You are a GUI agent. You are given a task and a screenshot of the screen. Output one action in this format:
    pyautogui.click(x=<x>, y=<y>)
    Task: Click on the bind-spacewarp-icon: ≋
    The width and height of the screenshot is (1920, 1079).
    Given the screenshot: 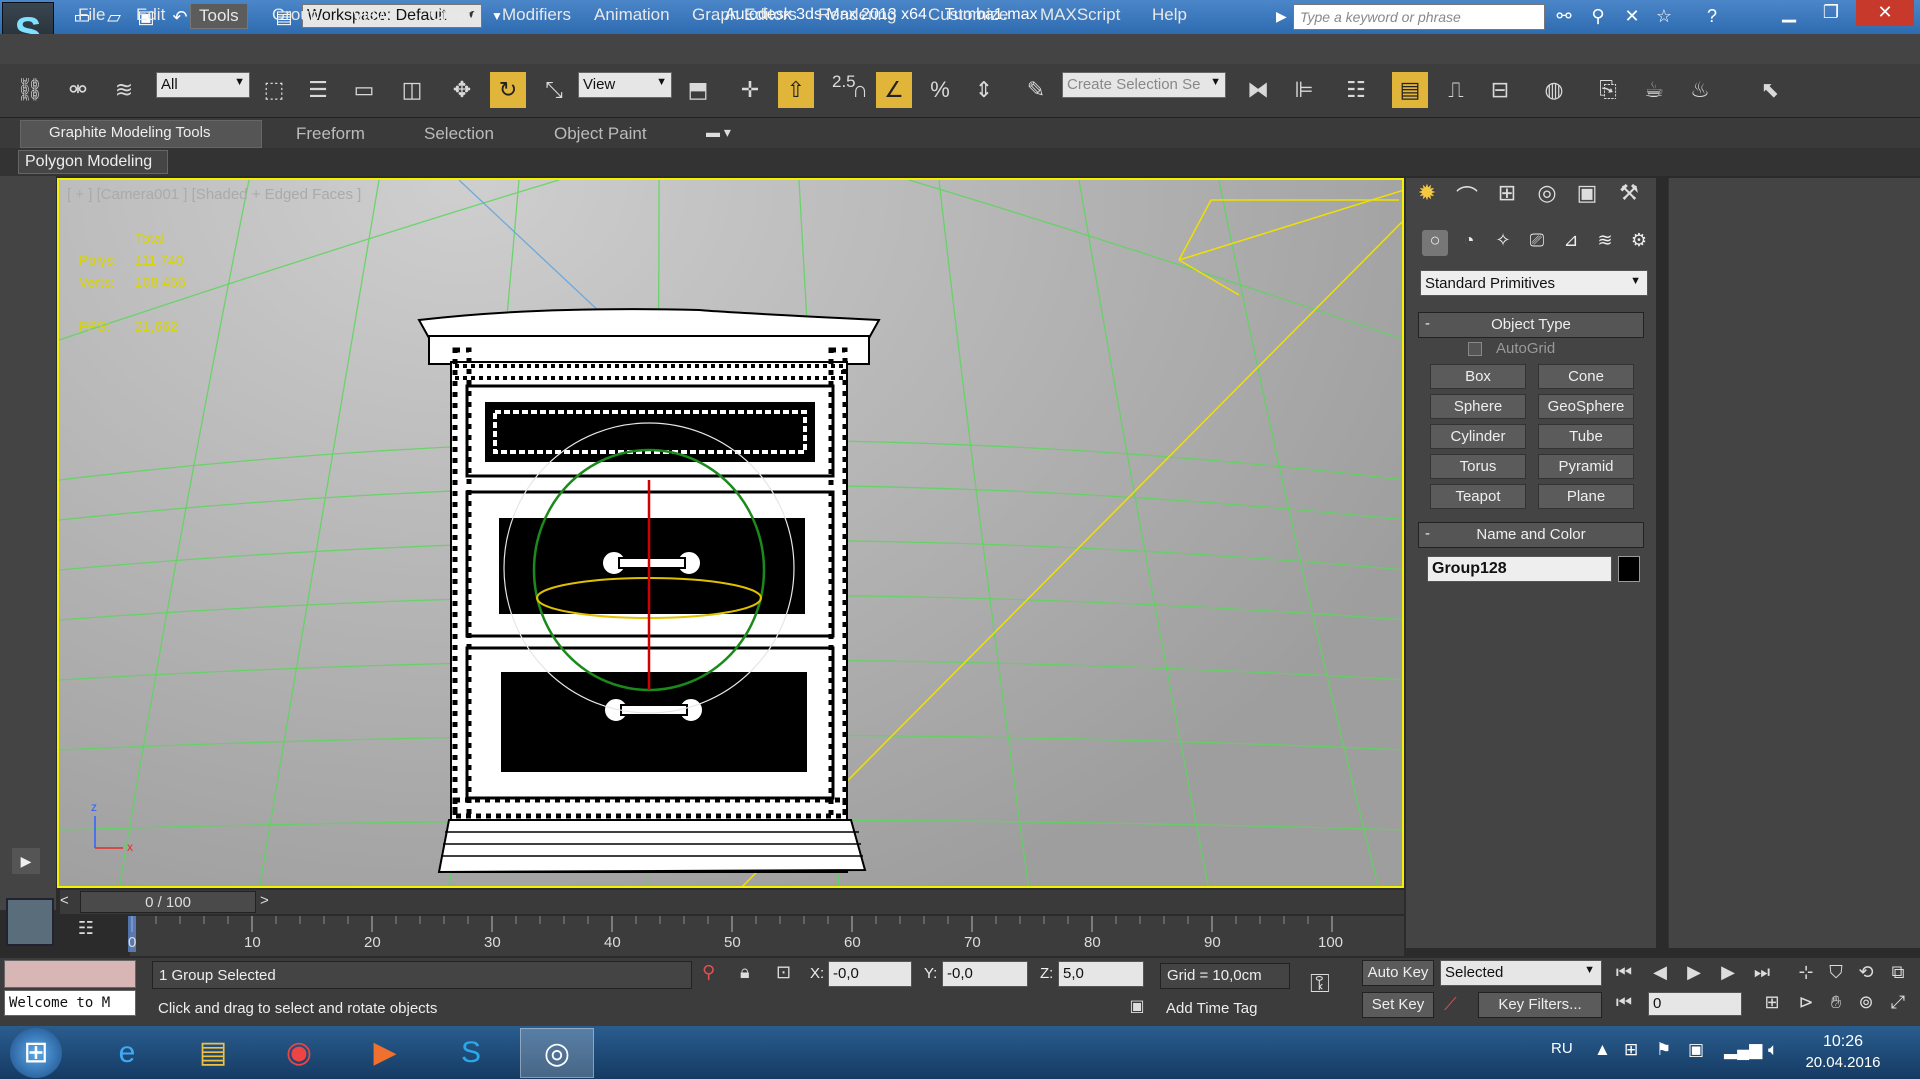 What is the action you would take?
    pyautogui.click(x=124, y=90)
    